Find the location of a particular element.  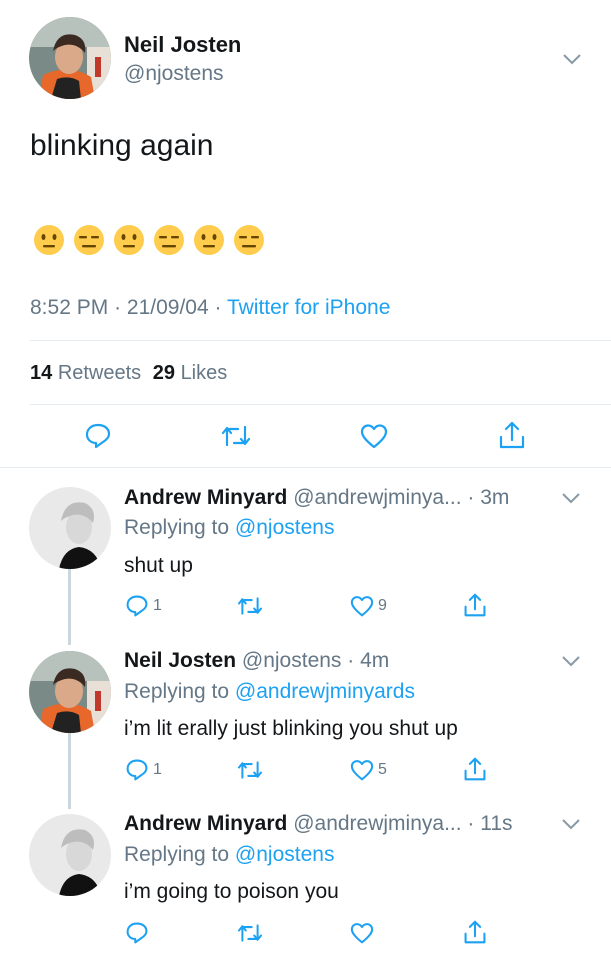

reply-handle-time: @andrewjminya... · 3m is located at coordinates (401, 497).